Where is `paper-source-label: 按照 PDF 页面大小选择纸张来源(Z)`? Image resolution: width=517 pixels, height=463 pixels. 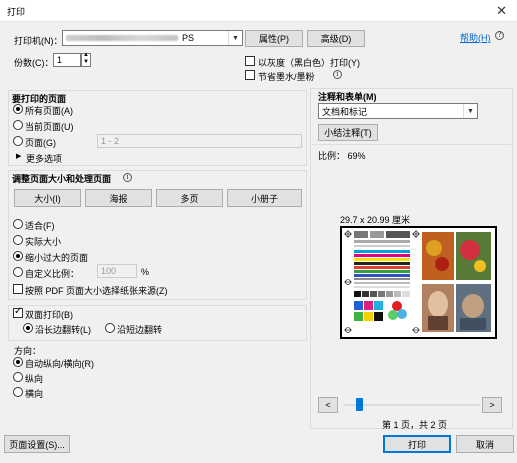 paper-source-label: 按照 PDF 页面大小选择纸张来源(Z) is located at coordinates (96, 291).